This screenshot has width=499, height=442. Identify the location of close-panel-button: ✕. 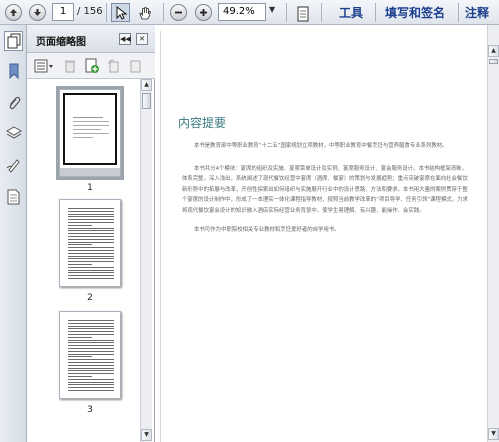
(142, 39).